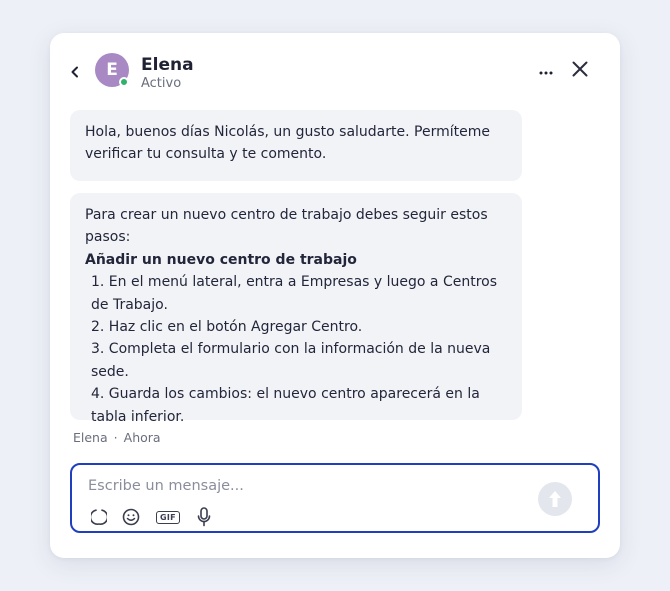  I want to click on more-options-button, so click(546, 73).